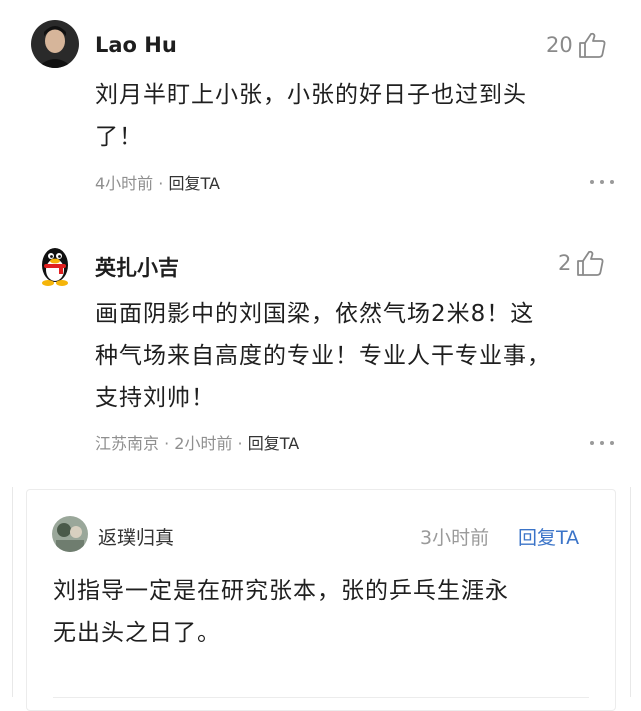 The image size is (641, 711). I want to click on comment-meta: 江苏南京 · 2小时前 · 回复TA, so click(197, 443).